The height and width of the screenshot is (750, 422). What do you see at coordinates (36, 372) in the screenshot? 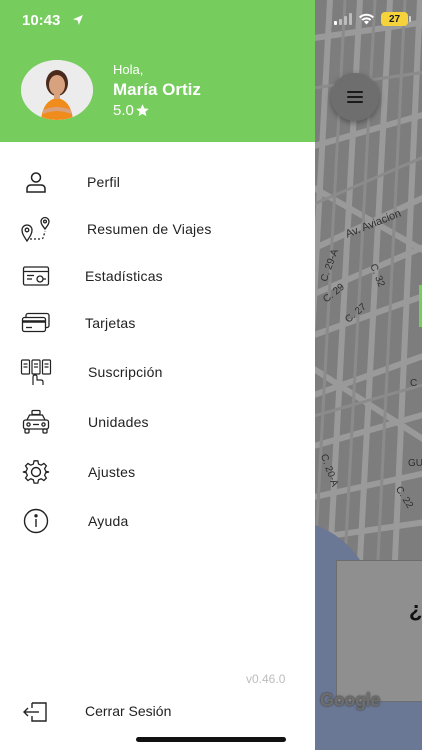
I see `subscription-icon` at bounding box center [36, 372].